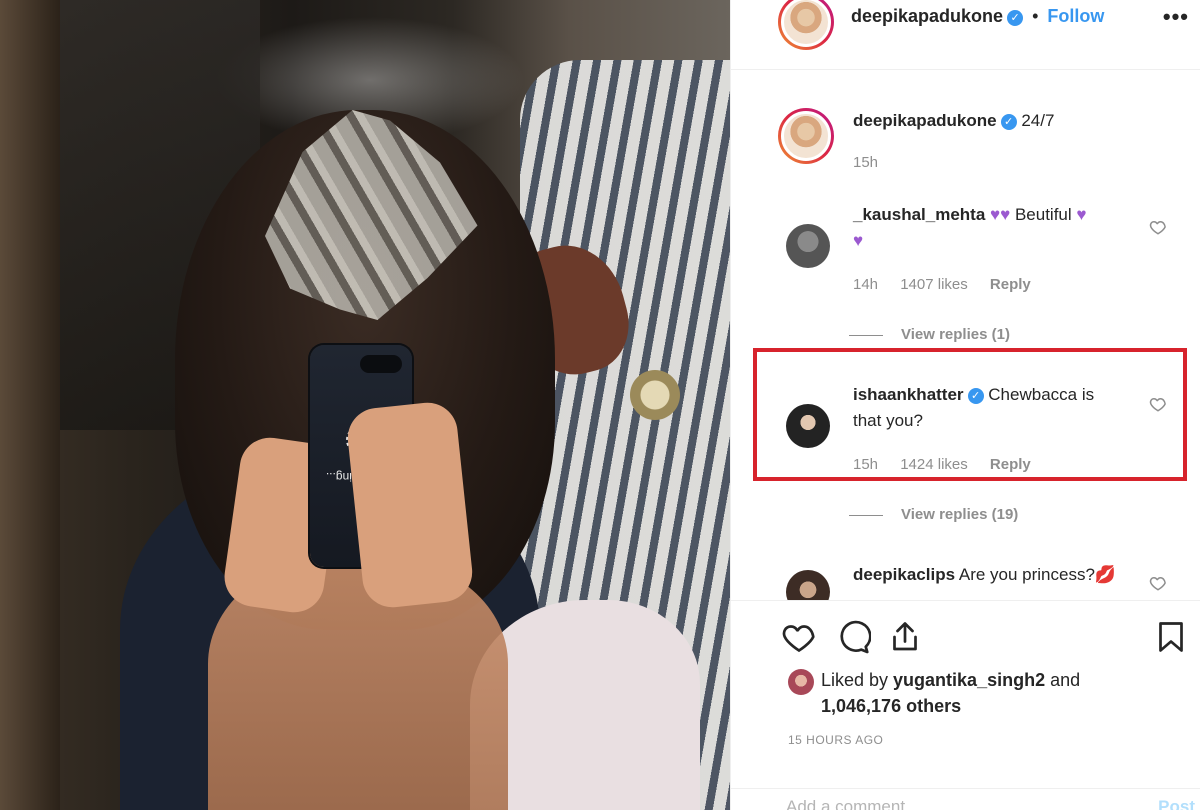 This screenshot has width=1200, height=810. I want to click on view-replies-label: View replies (19), so click(960, 514).